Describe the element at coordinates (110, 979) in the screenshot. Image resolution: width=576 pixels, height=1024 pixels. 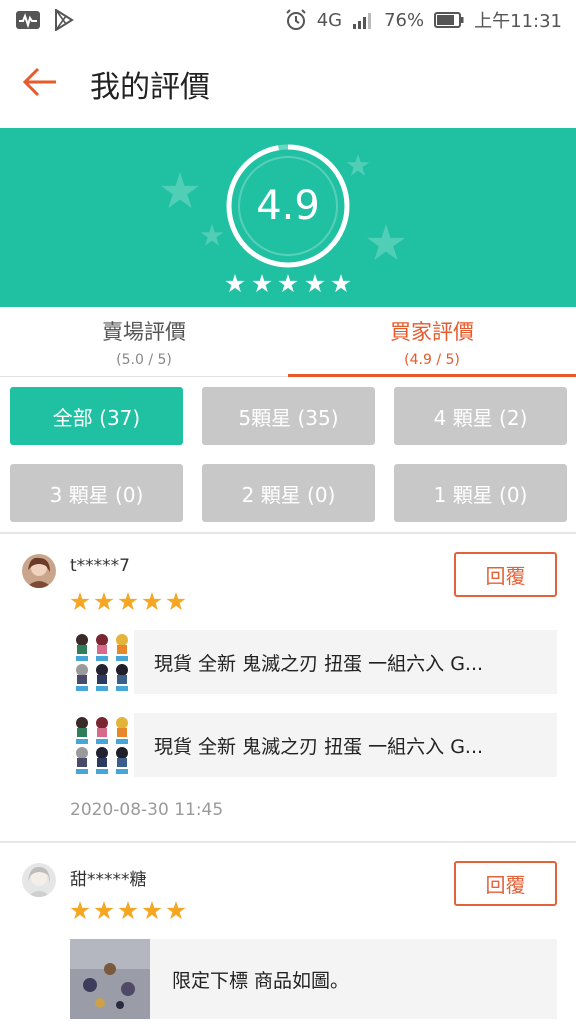
I see `review-photo` at that location.